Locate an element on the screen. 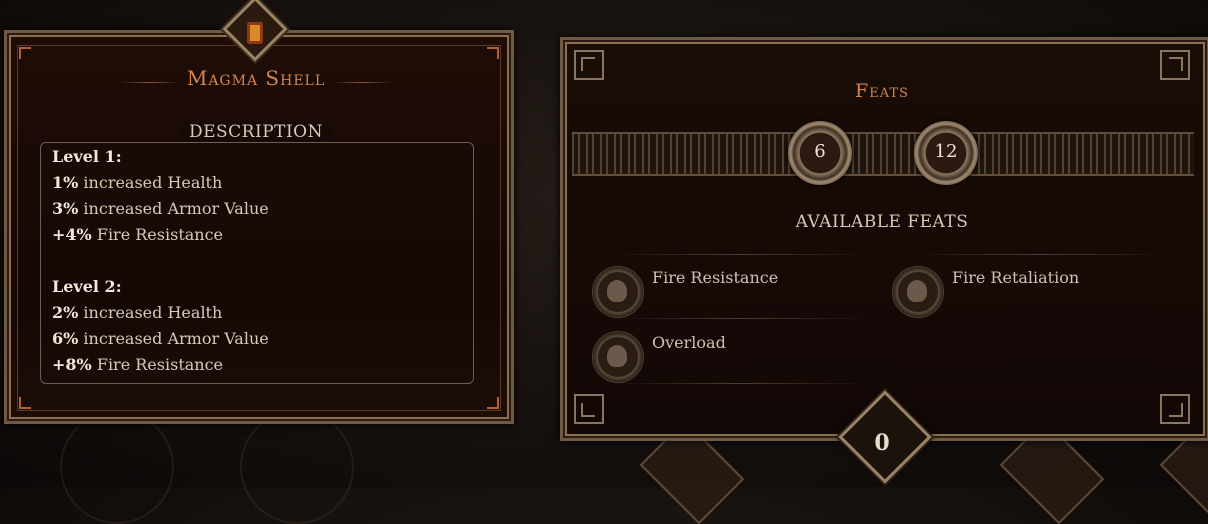 The height and width of the screenshot is (524, 1208). feat-points-spent-counter: 6 is located at coordinates (820, 153).